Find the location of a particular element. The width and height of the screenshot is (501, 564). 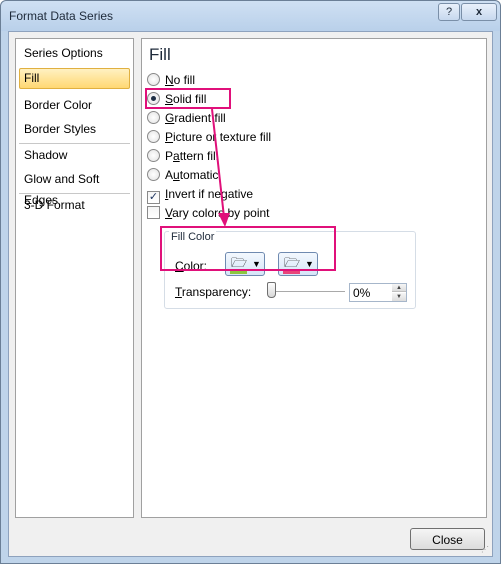

panel-title: Fill is located at coordinates (160, 54).